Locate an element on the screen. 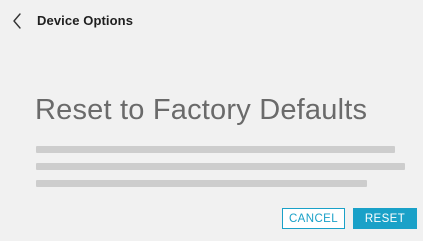  reset-button: RESET is located at coordinates (385, 218).